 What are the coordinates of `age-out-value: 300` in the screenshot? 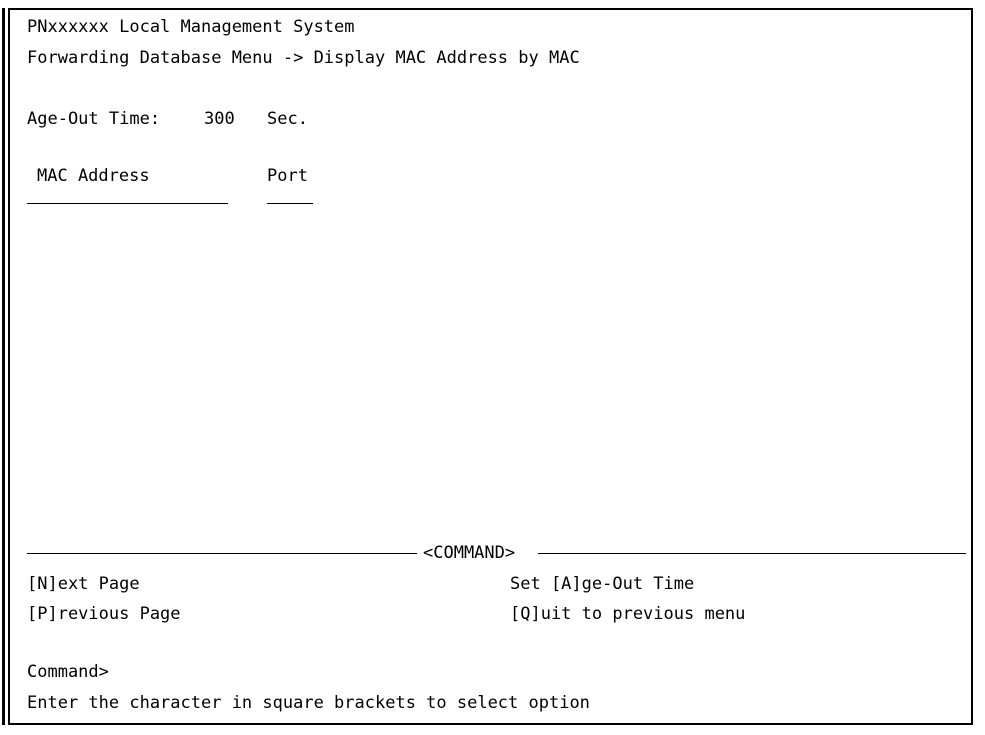 It's located at (219, 119).